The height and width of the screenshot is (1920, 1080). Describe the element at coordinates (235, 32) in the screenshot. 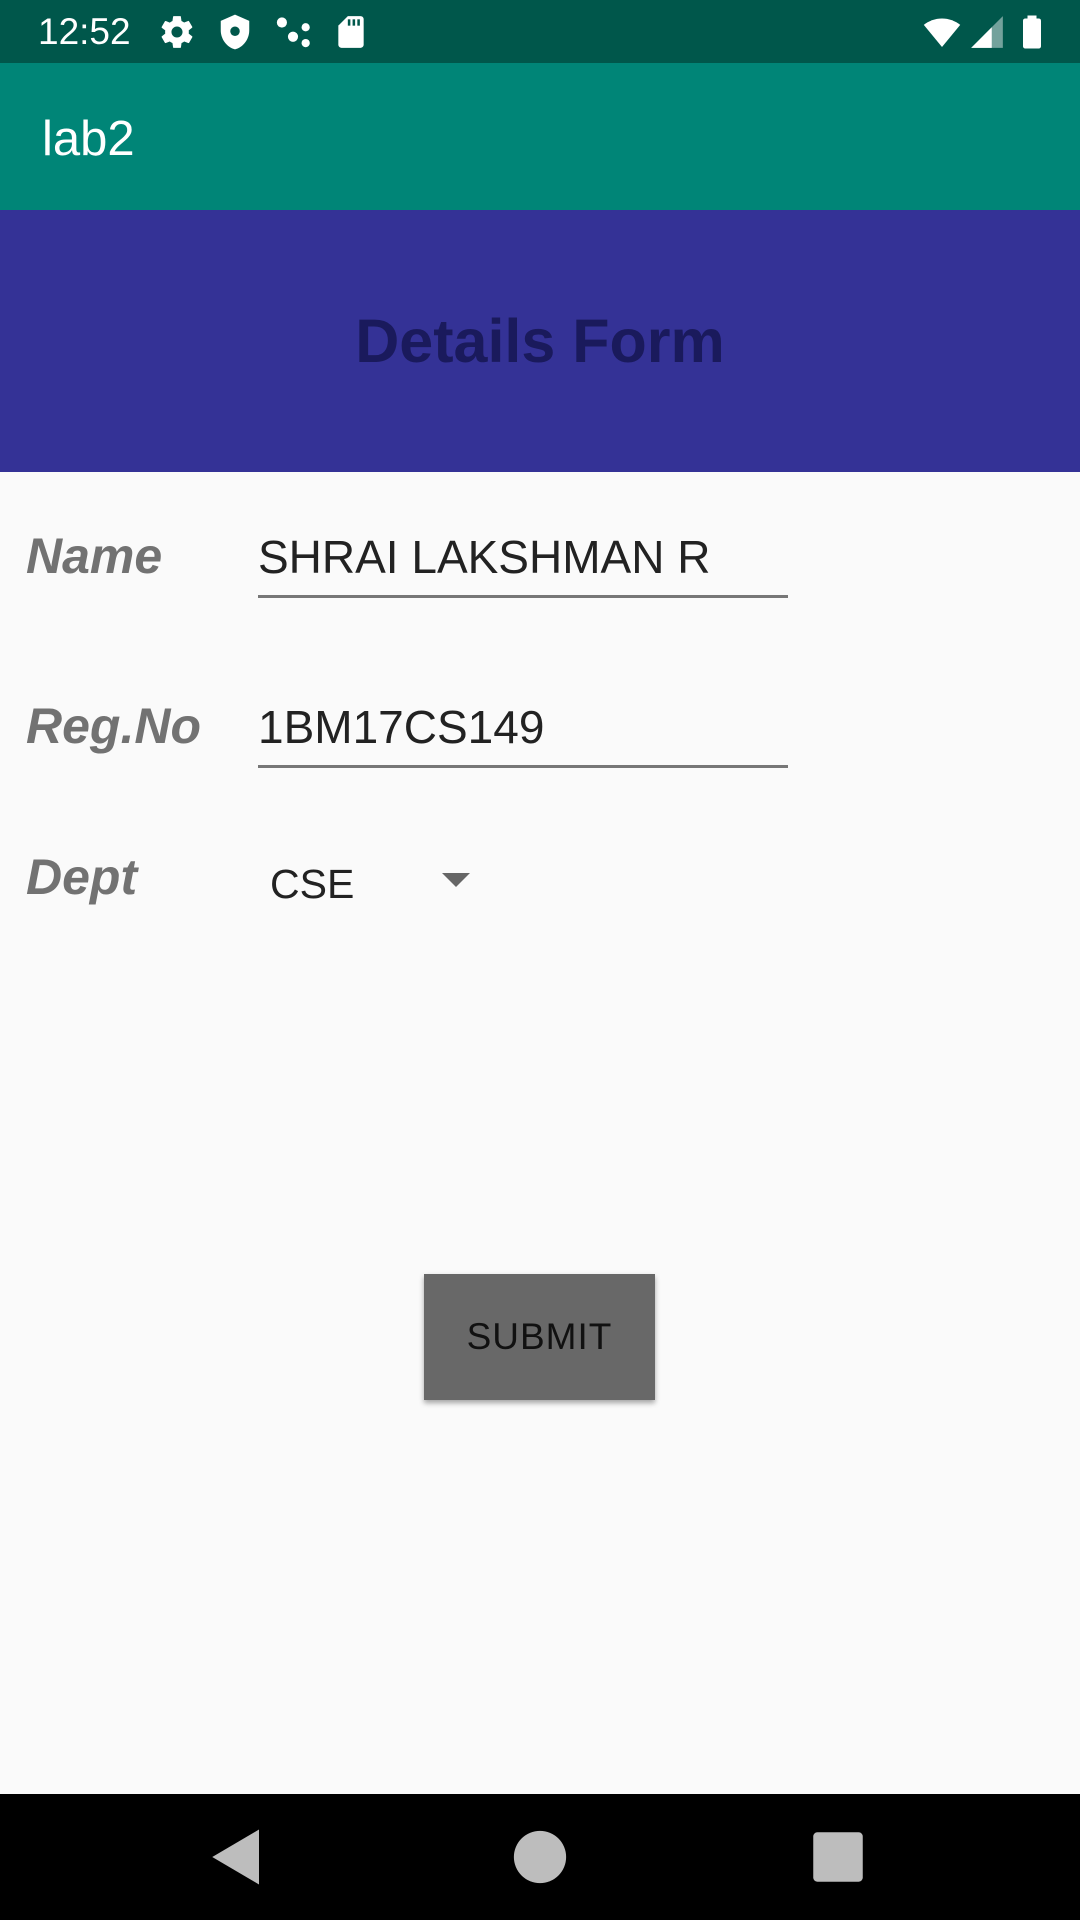

I see `shield-icon` at that location.